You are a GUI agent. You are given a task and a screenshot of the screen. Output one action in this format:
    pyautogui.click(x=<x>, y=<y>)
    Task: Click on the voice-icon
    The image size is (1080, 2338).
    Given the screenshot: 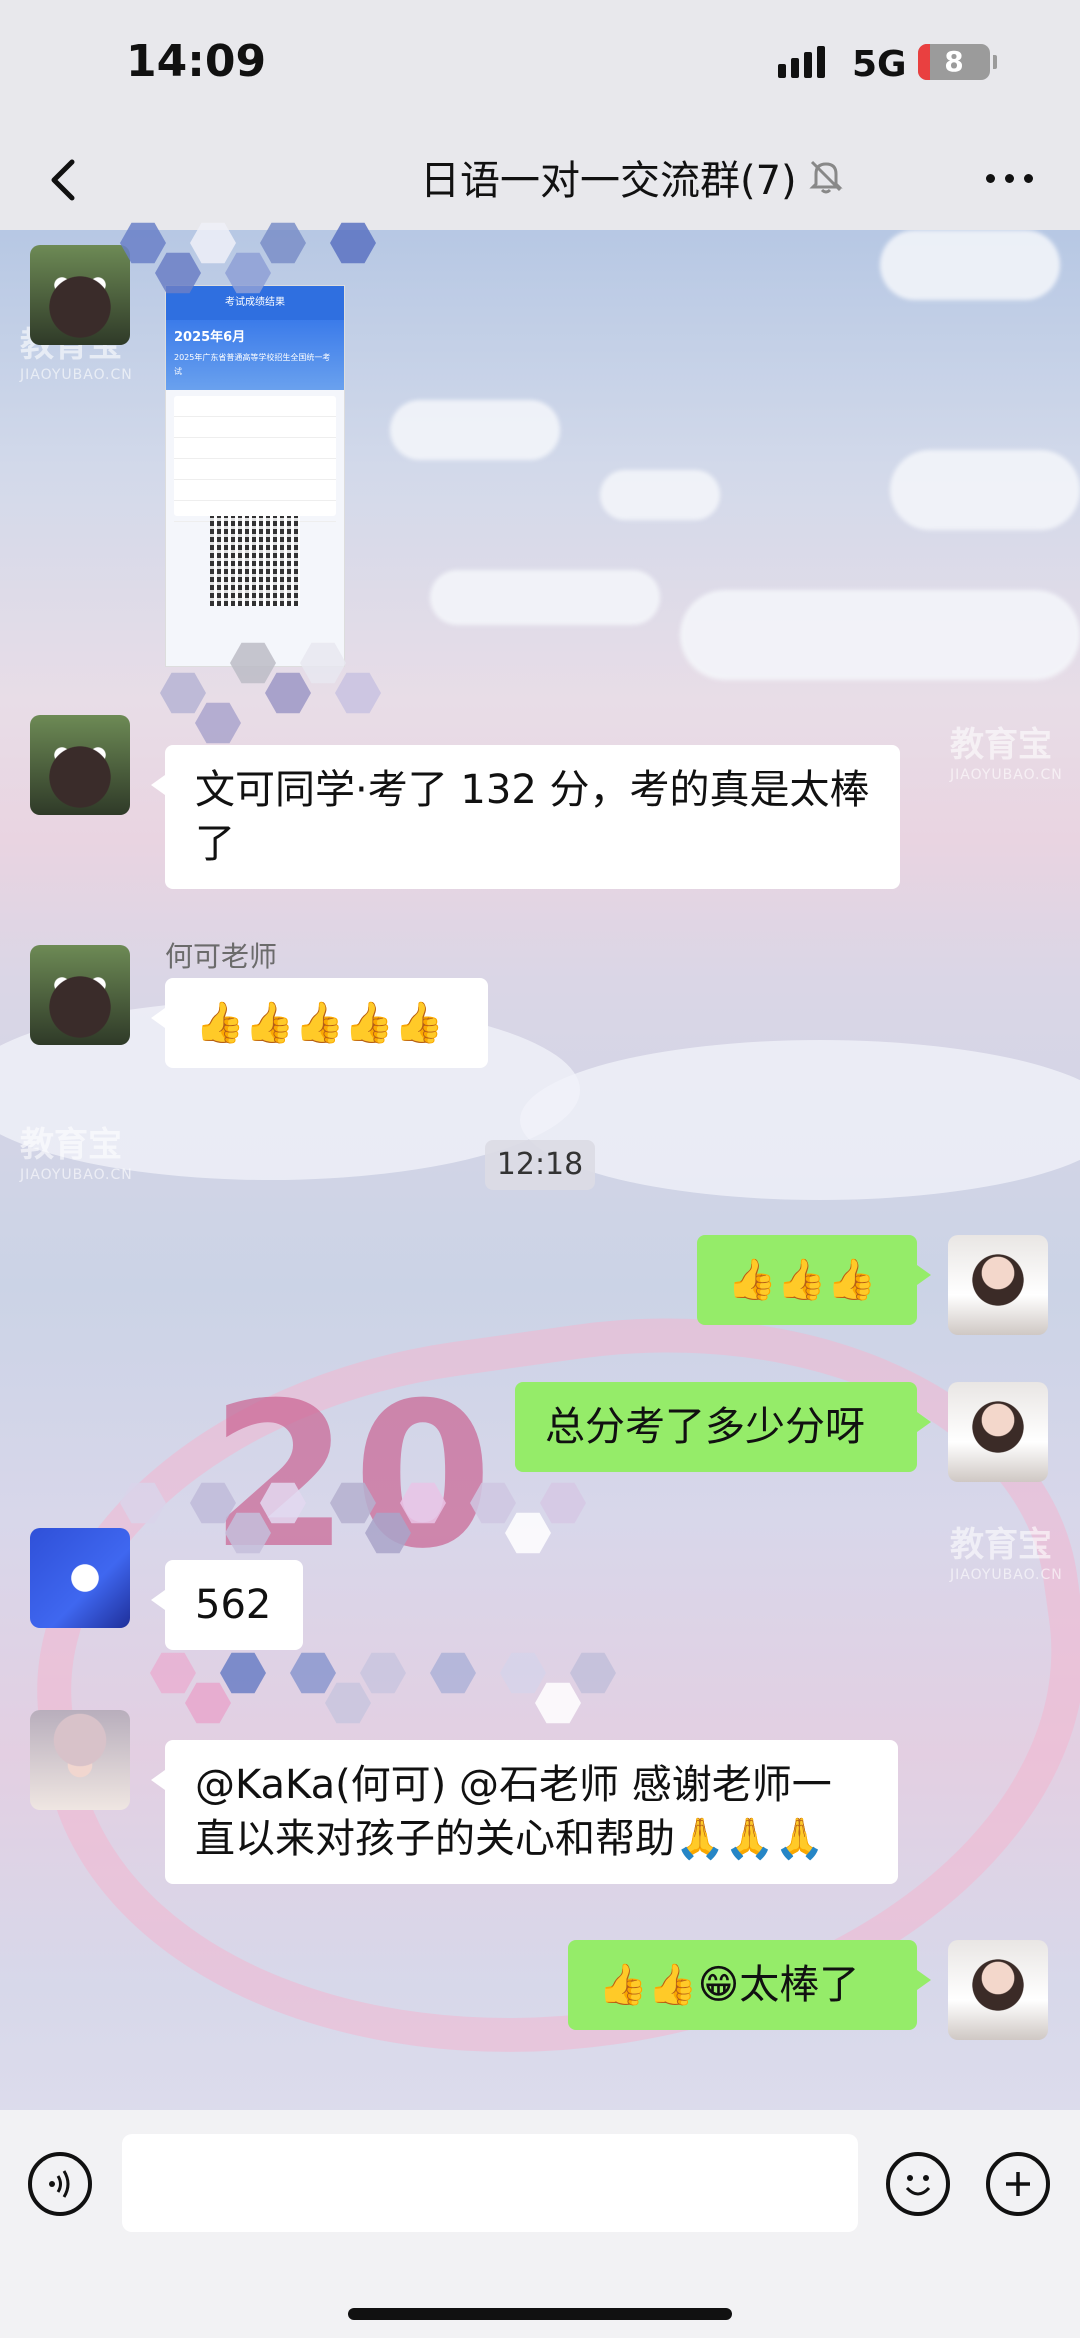 What is the action you would take?
    pyautogui.click(x=60, y=2184)
    